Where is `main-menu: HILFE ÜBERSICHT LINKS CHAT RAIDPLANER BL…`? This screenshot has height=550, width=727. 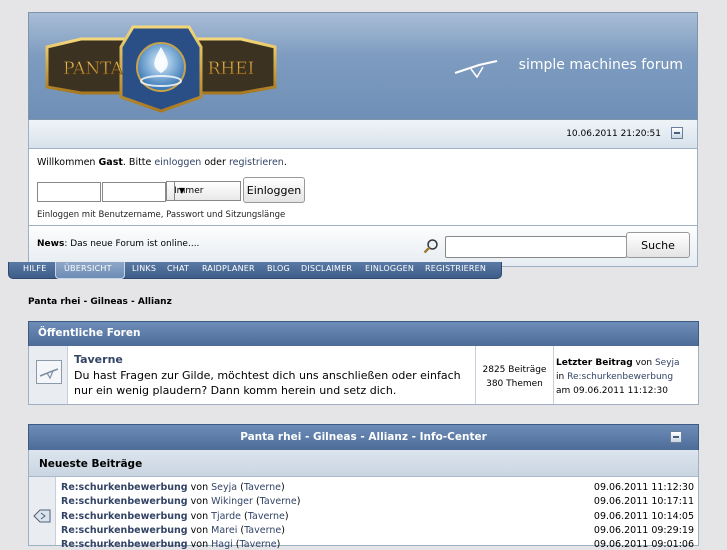 main-menu: HILFE ÜBERSICHT LINKS CHAT RAIDPLANER BL… is located at coordinates (255, 270).